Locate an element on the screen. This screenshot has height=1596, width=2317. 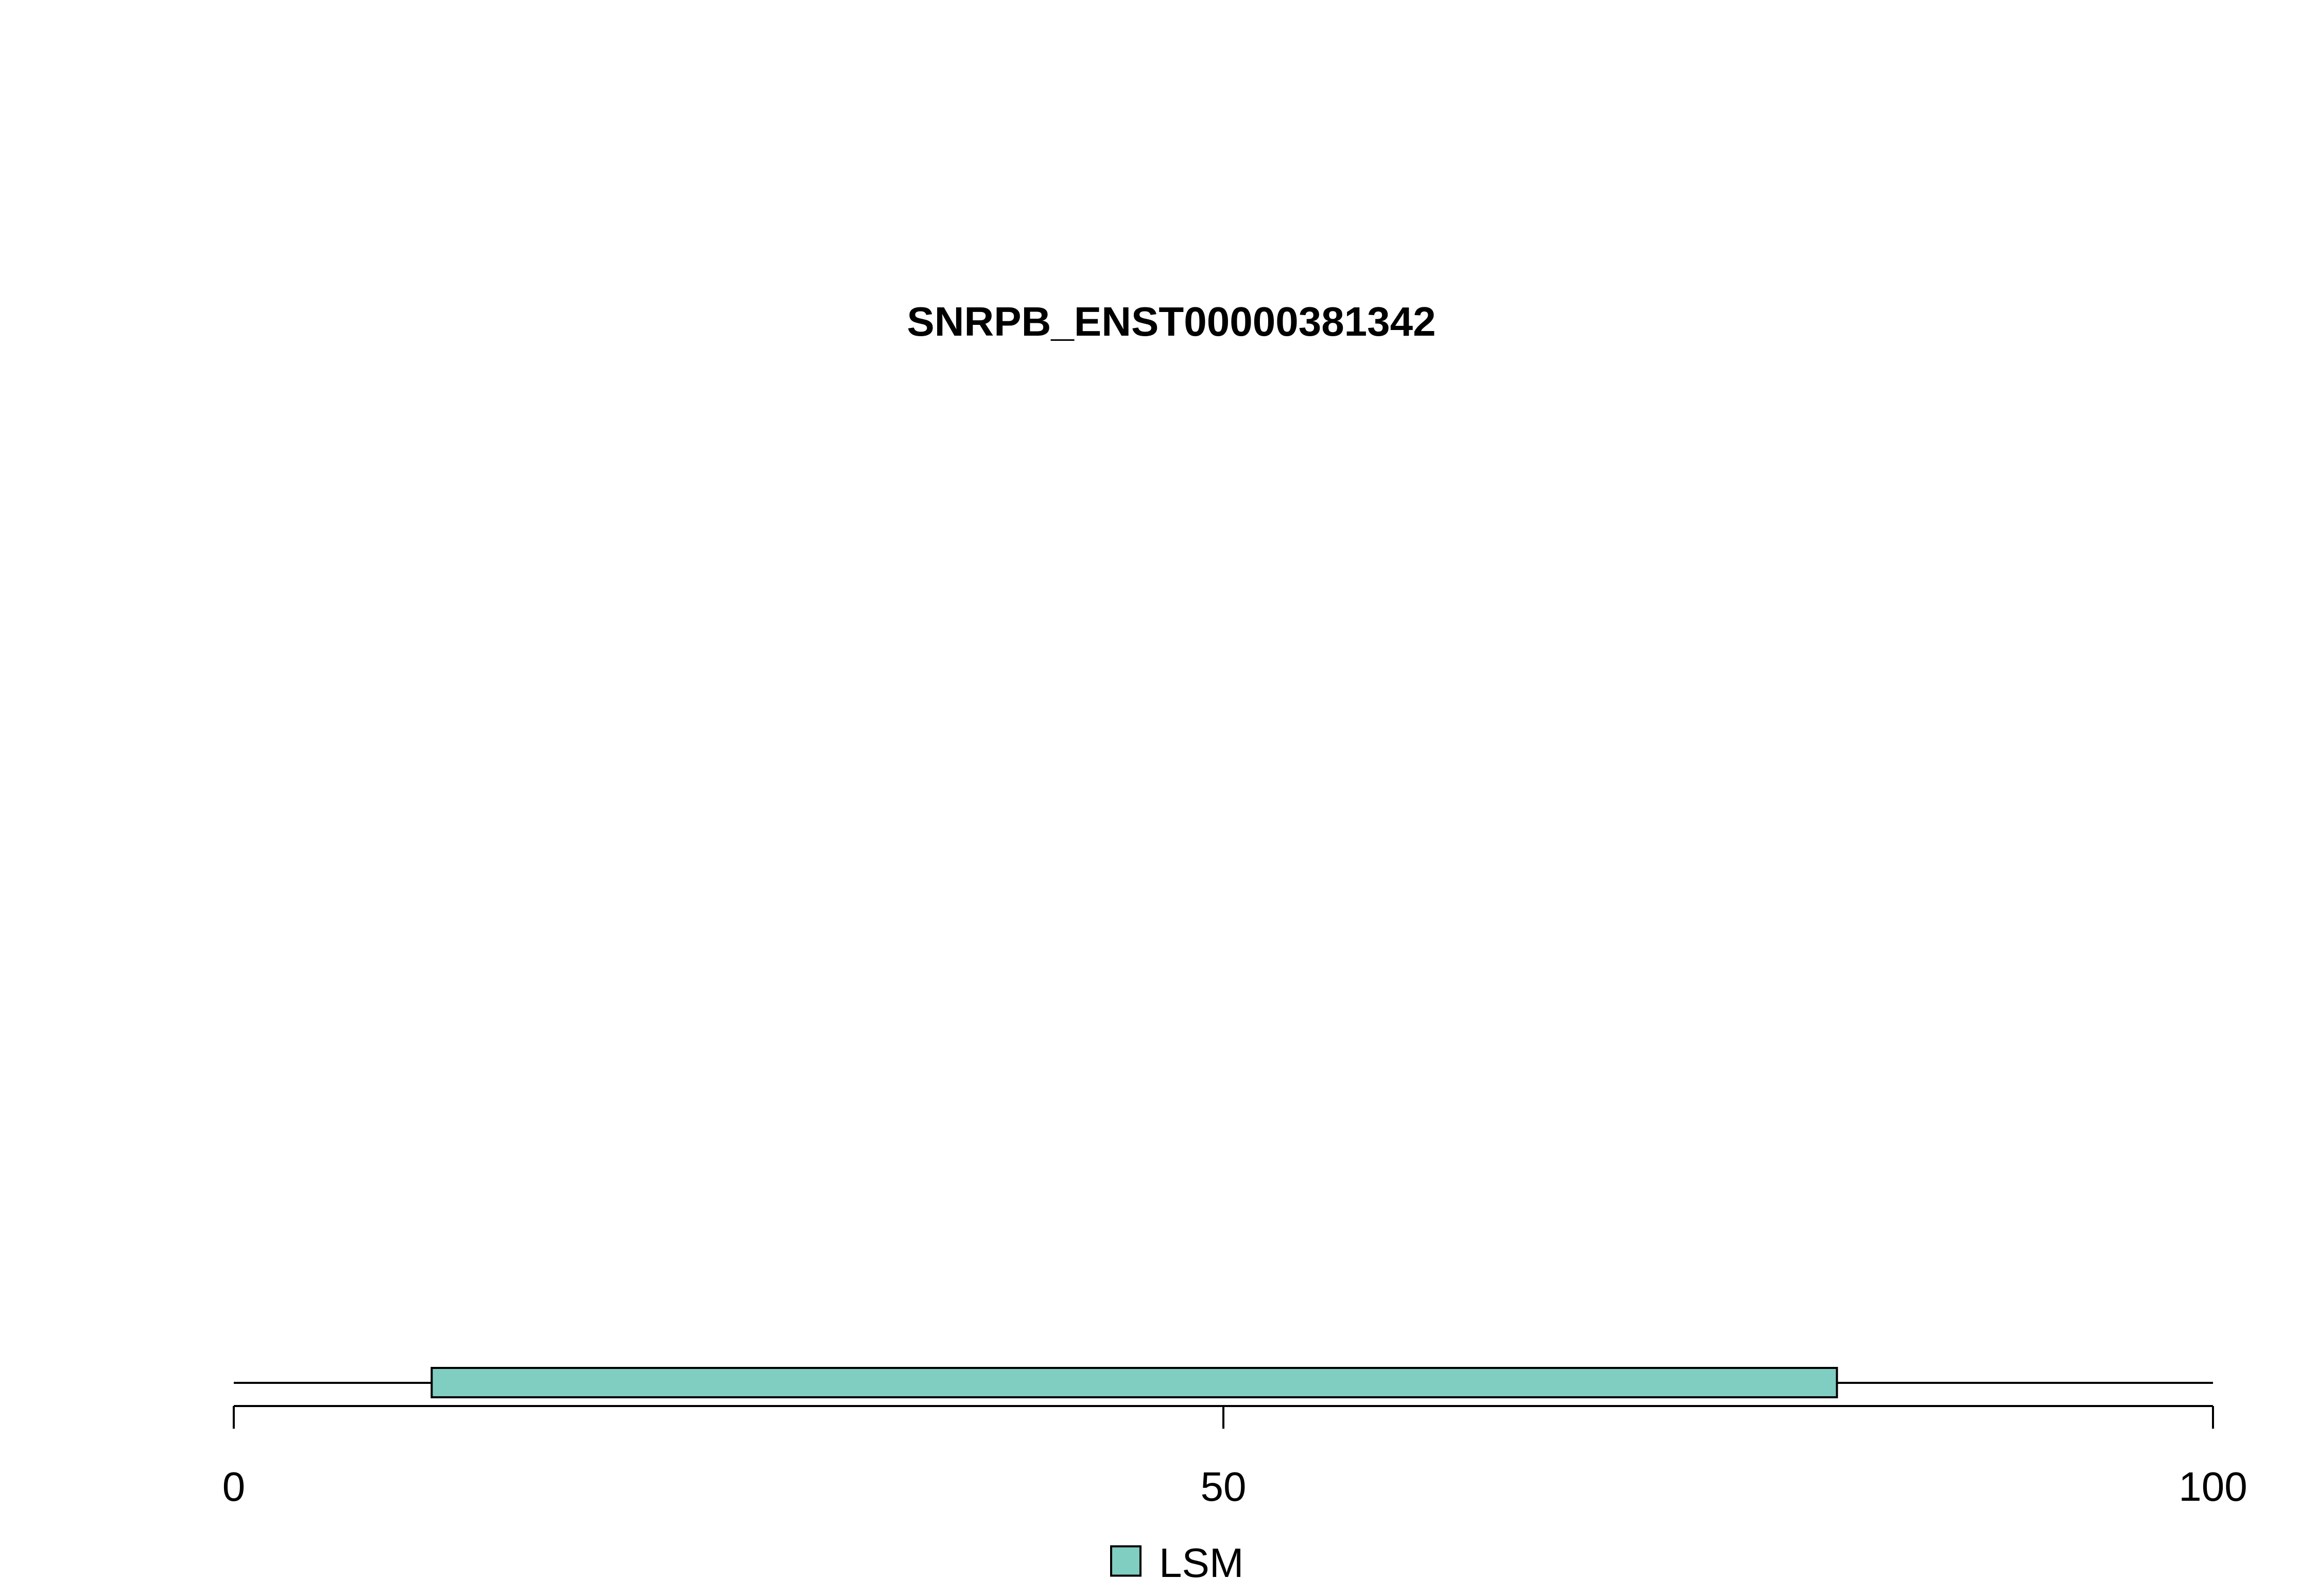
x-tick-label-0: 0 is located at coordinates (234, 1487).